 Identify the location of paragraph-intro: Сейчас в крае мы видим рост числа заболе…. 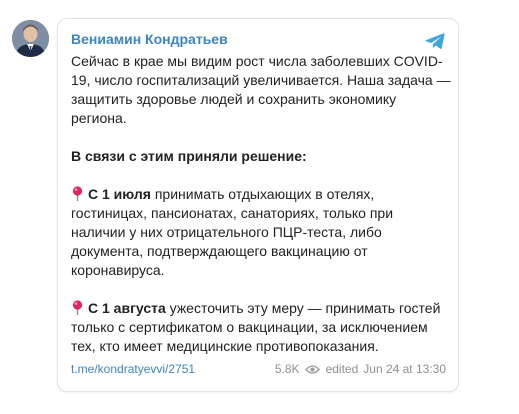
(261, 89).